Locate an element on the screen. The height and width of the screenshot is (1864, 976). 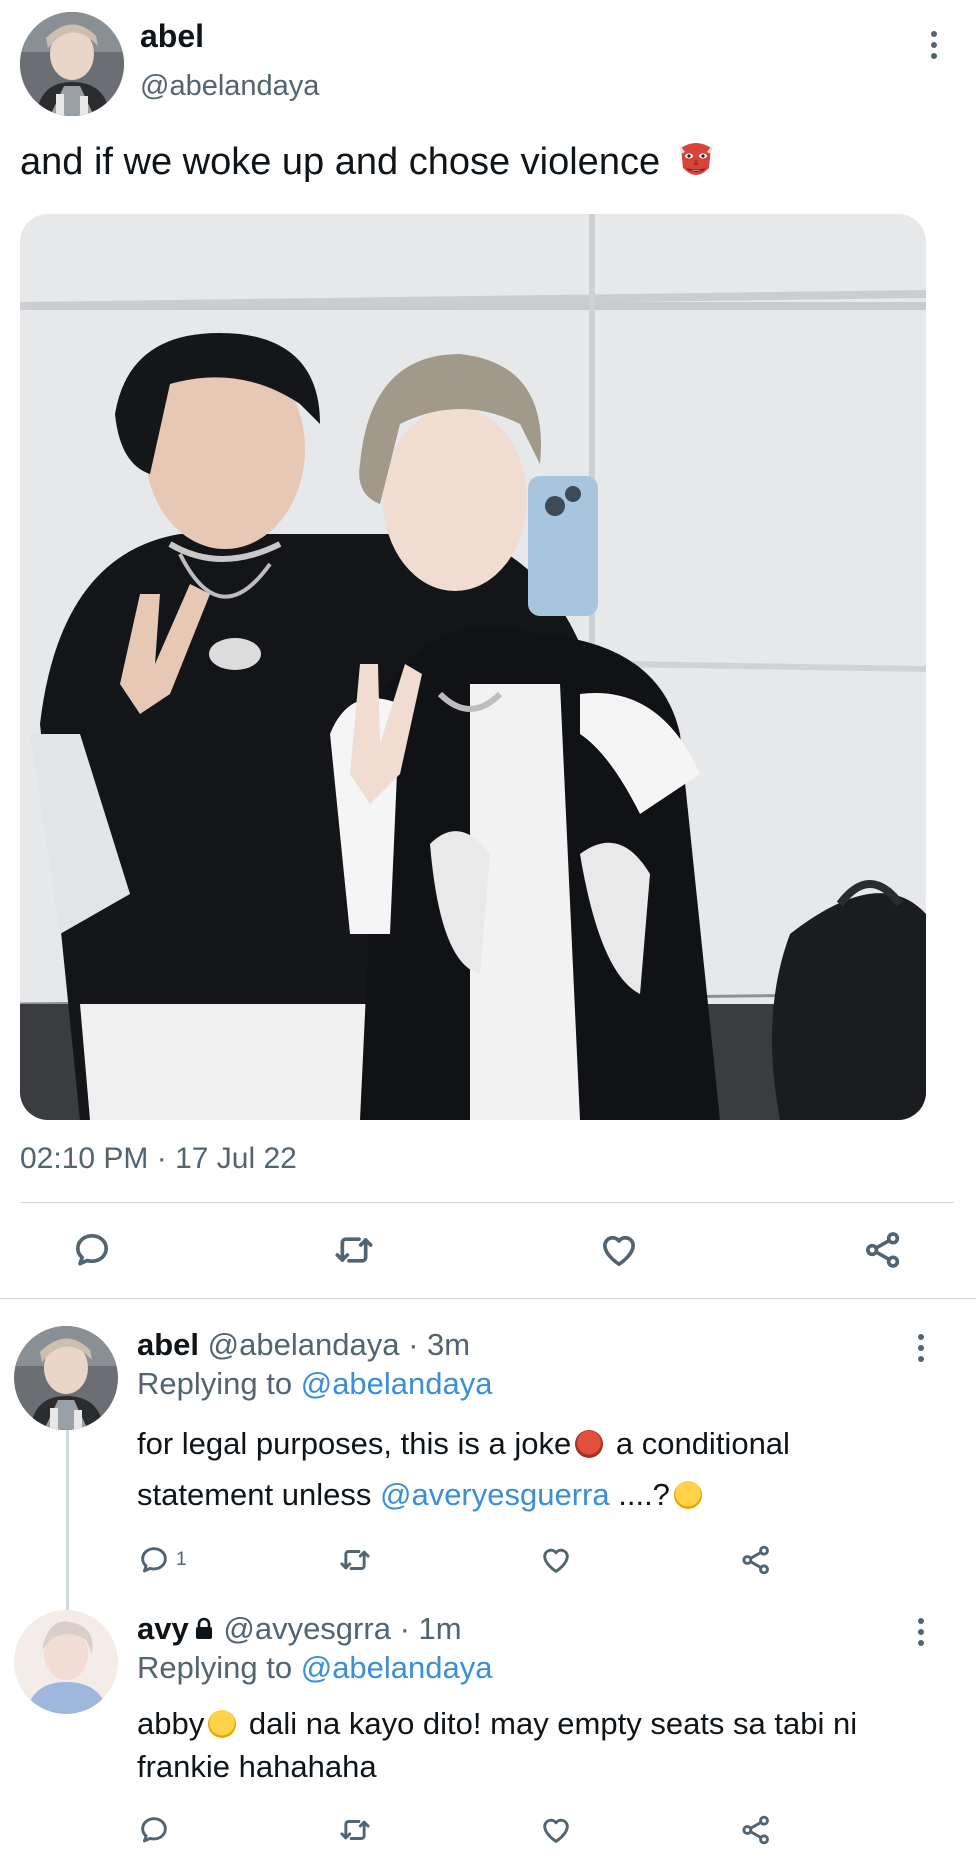
reply-header: abel @abelandaya · 3m is located at coordinates (303, 1345).